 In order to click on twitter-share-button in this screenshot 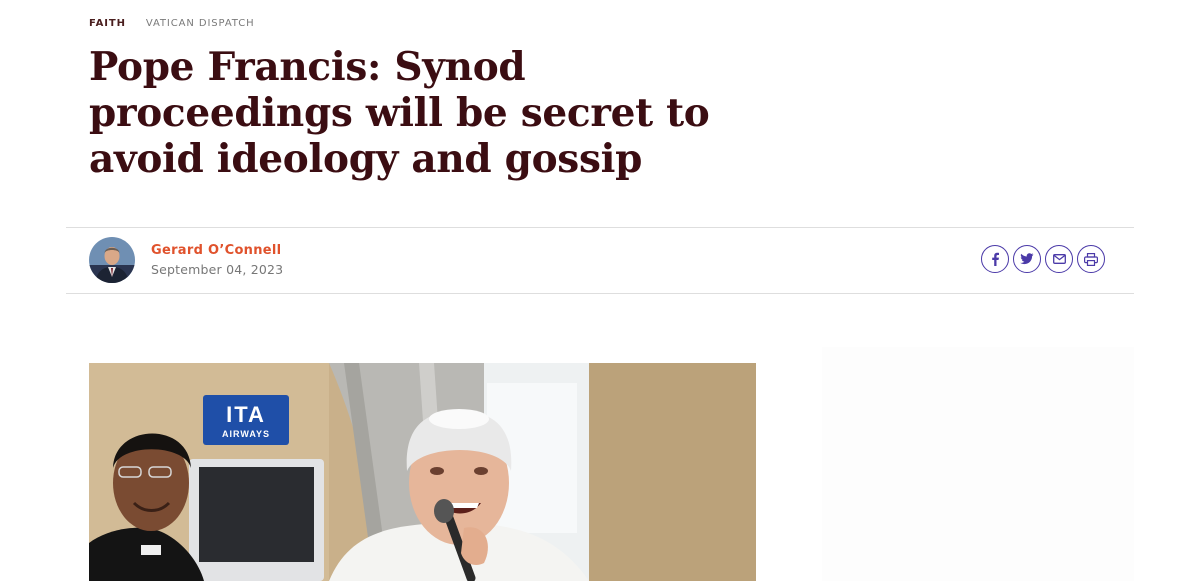, I will do `click(1027, 259)`.